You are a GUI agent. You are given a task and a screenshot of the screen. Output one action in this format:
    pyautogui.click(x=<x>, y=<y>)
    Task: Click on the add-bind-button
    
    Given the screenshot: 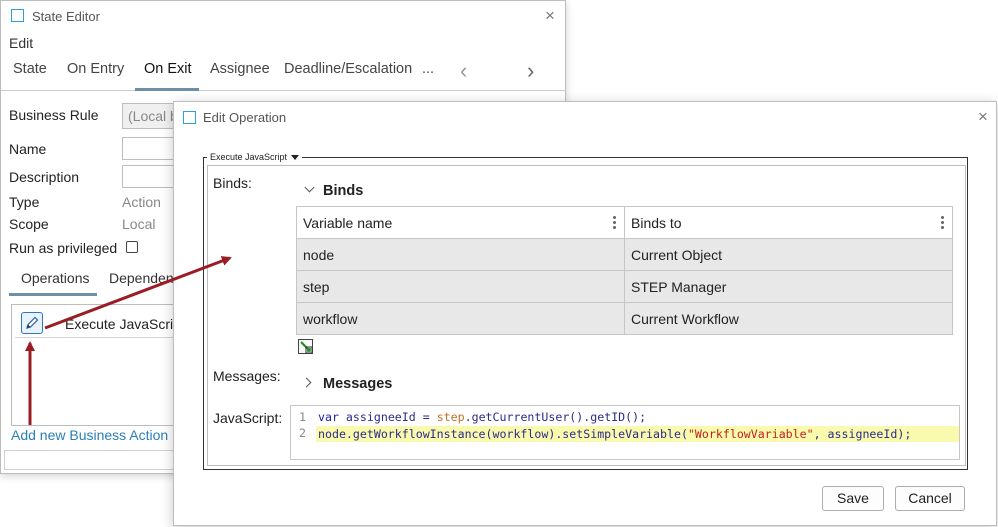 What is the action you would take?
    pyautogui.click(x=305, y=346)
    